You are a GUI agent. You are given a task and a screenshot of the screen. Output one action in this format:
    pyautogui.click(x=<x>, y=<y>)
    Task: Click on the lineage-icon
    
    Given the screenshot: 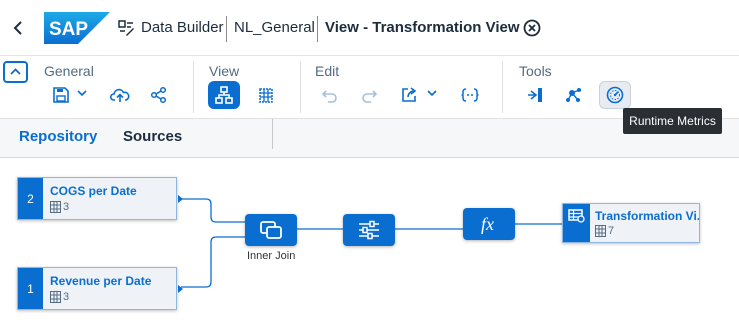 What is the action you would take?
    pyautogui.click(x=535, y=95)
    